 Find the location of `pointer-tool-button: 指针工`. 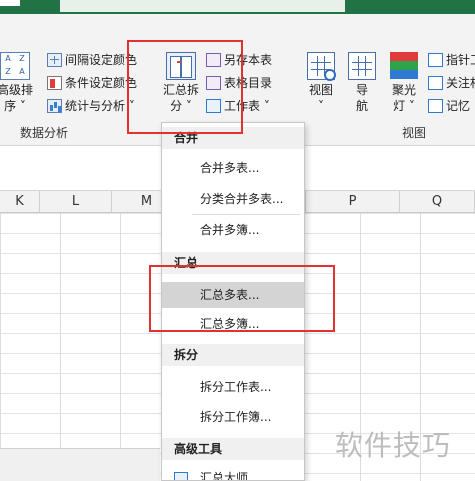

pointer-tool-button: 指针工 is located at coordinates (451, 59).